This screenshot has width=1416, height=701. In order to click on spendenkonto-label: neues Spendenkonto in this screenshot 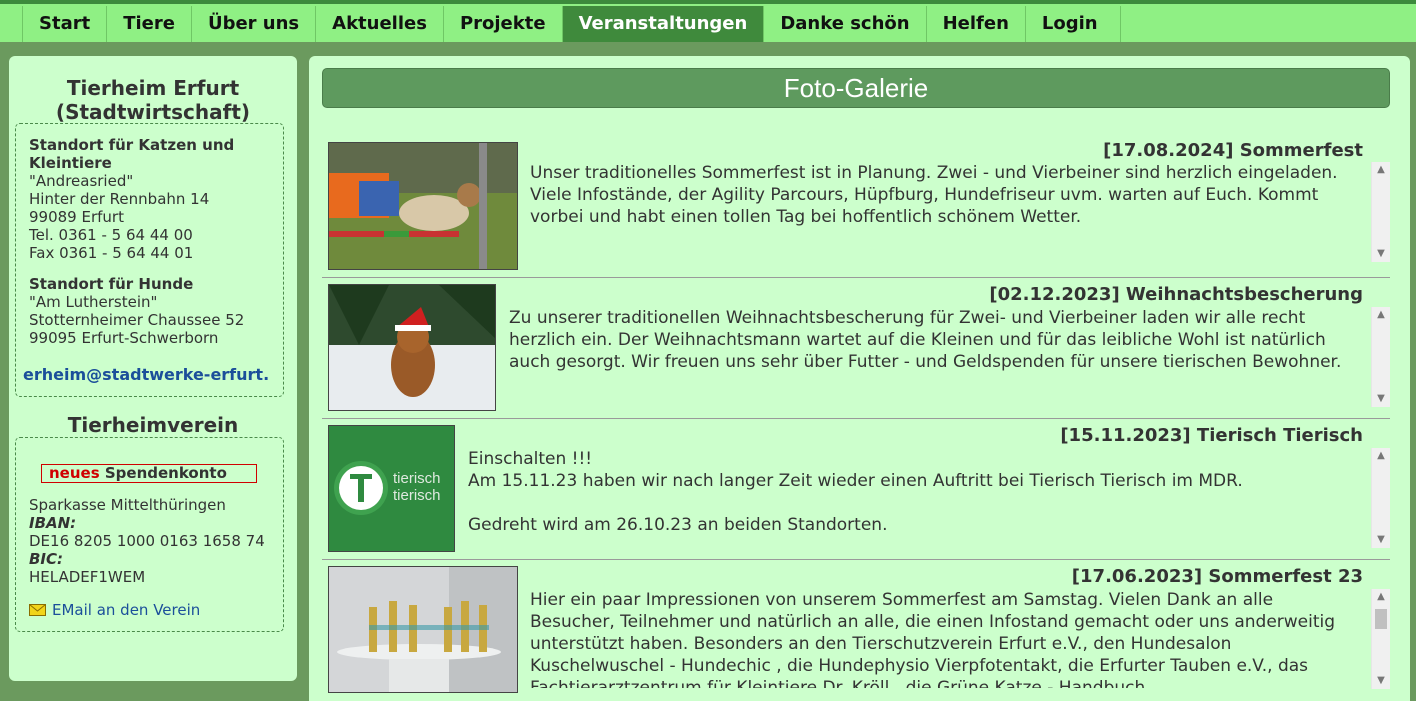, I will do `click(149, 473)`.